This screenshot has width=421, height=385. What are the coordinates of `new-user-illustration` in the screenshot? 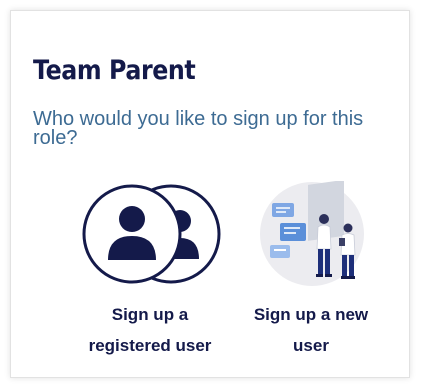 It's located at (312, 233).